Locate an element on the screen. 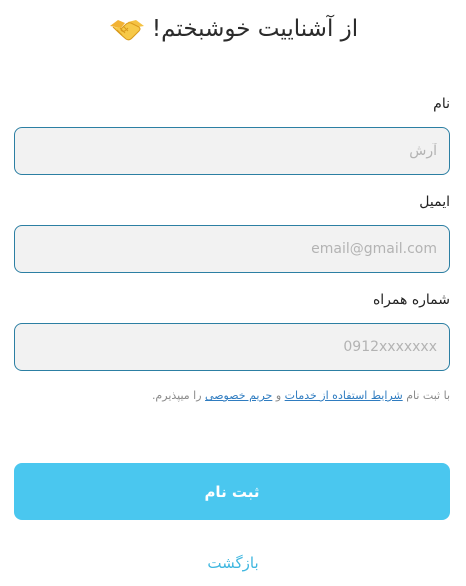 The width and height of the screenshot is (466, 586). privacy-policy-link: حریم خصوصی is located at coordinates (238, 395).